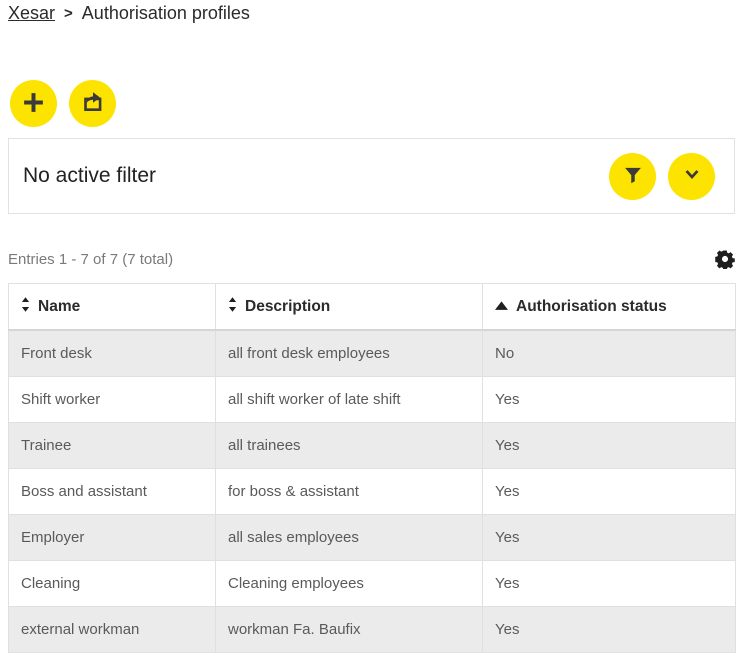 The image size is (748, 667). Describe the element at coordinates (349, 629) in the screenshot. I see `cell-description: workman Fa. Baufix` at that location.